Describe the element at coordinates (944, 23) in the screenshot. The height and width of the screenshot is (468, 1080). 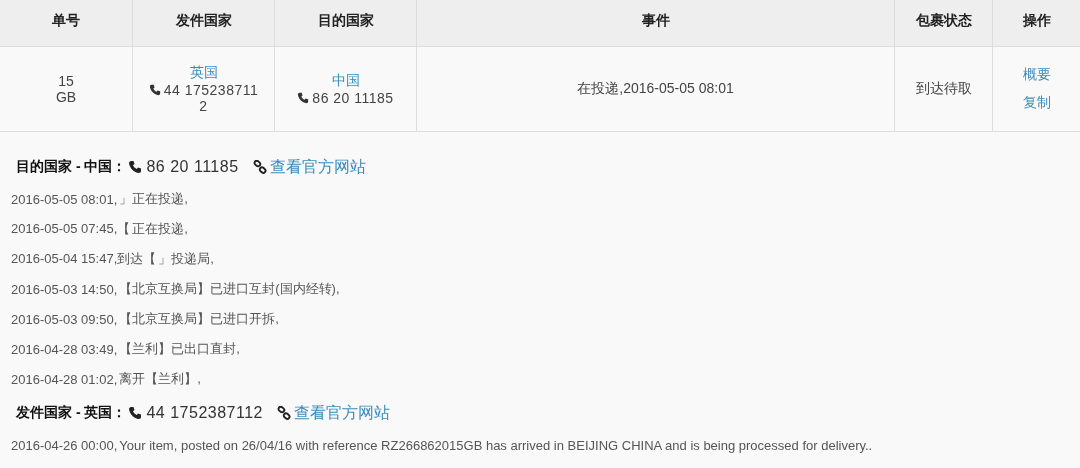
I see `column-header: 包裹状态` at that location.